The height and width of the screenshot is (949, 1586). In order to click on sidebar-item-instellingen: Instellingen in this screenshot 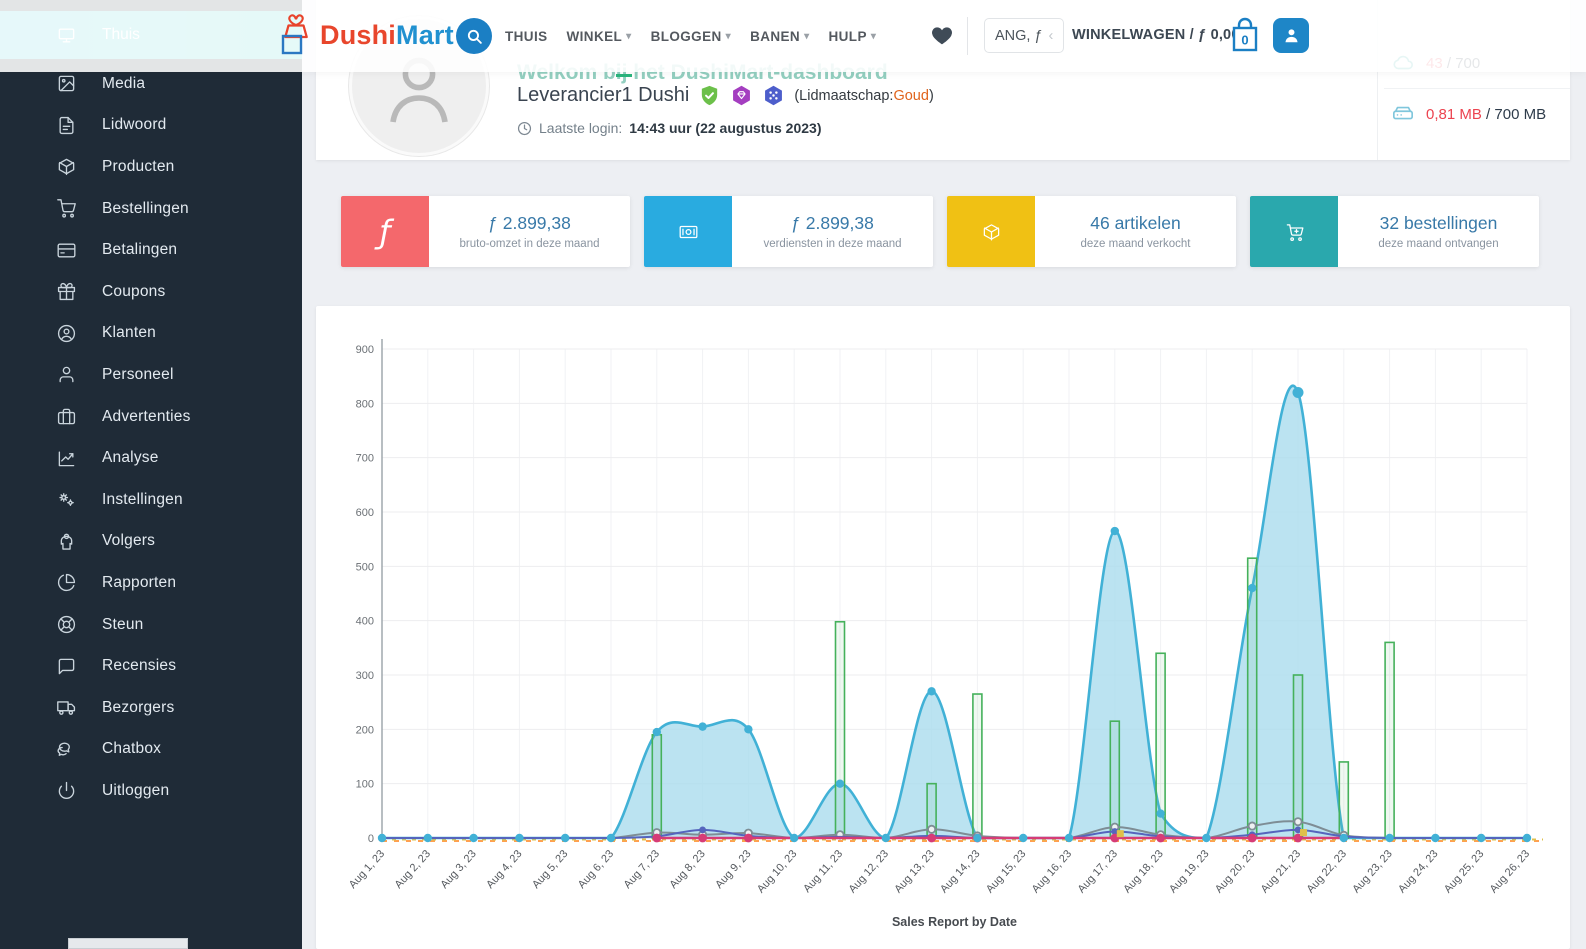, I will do `click(151, 500)`.